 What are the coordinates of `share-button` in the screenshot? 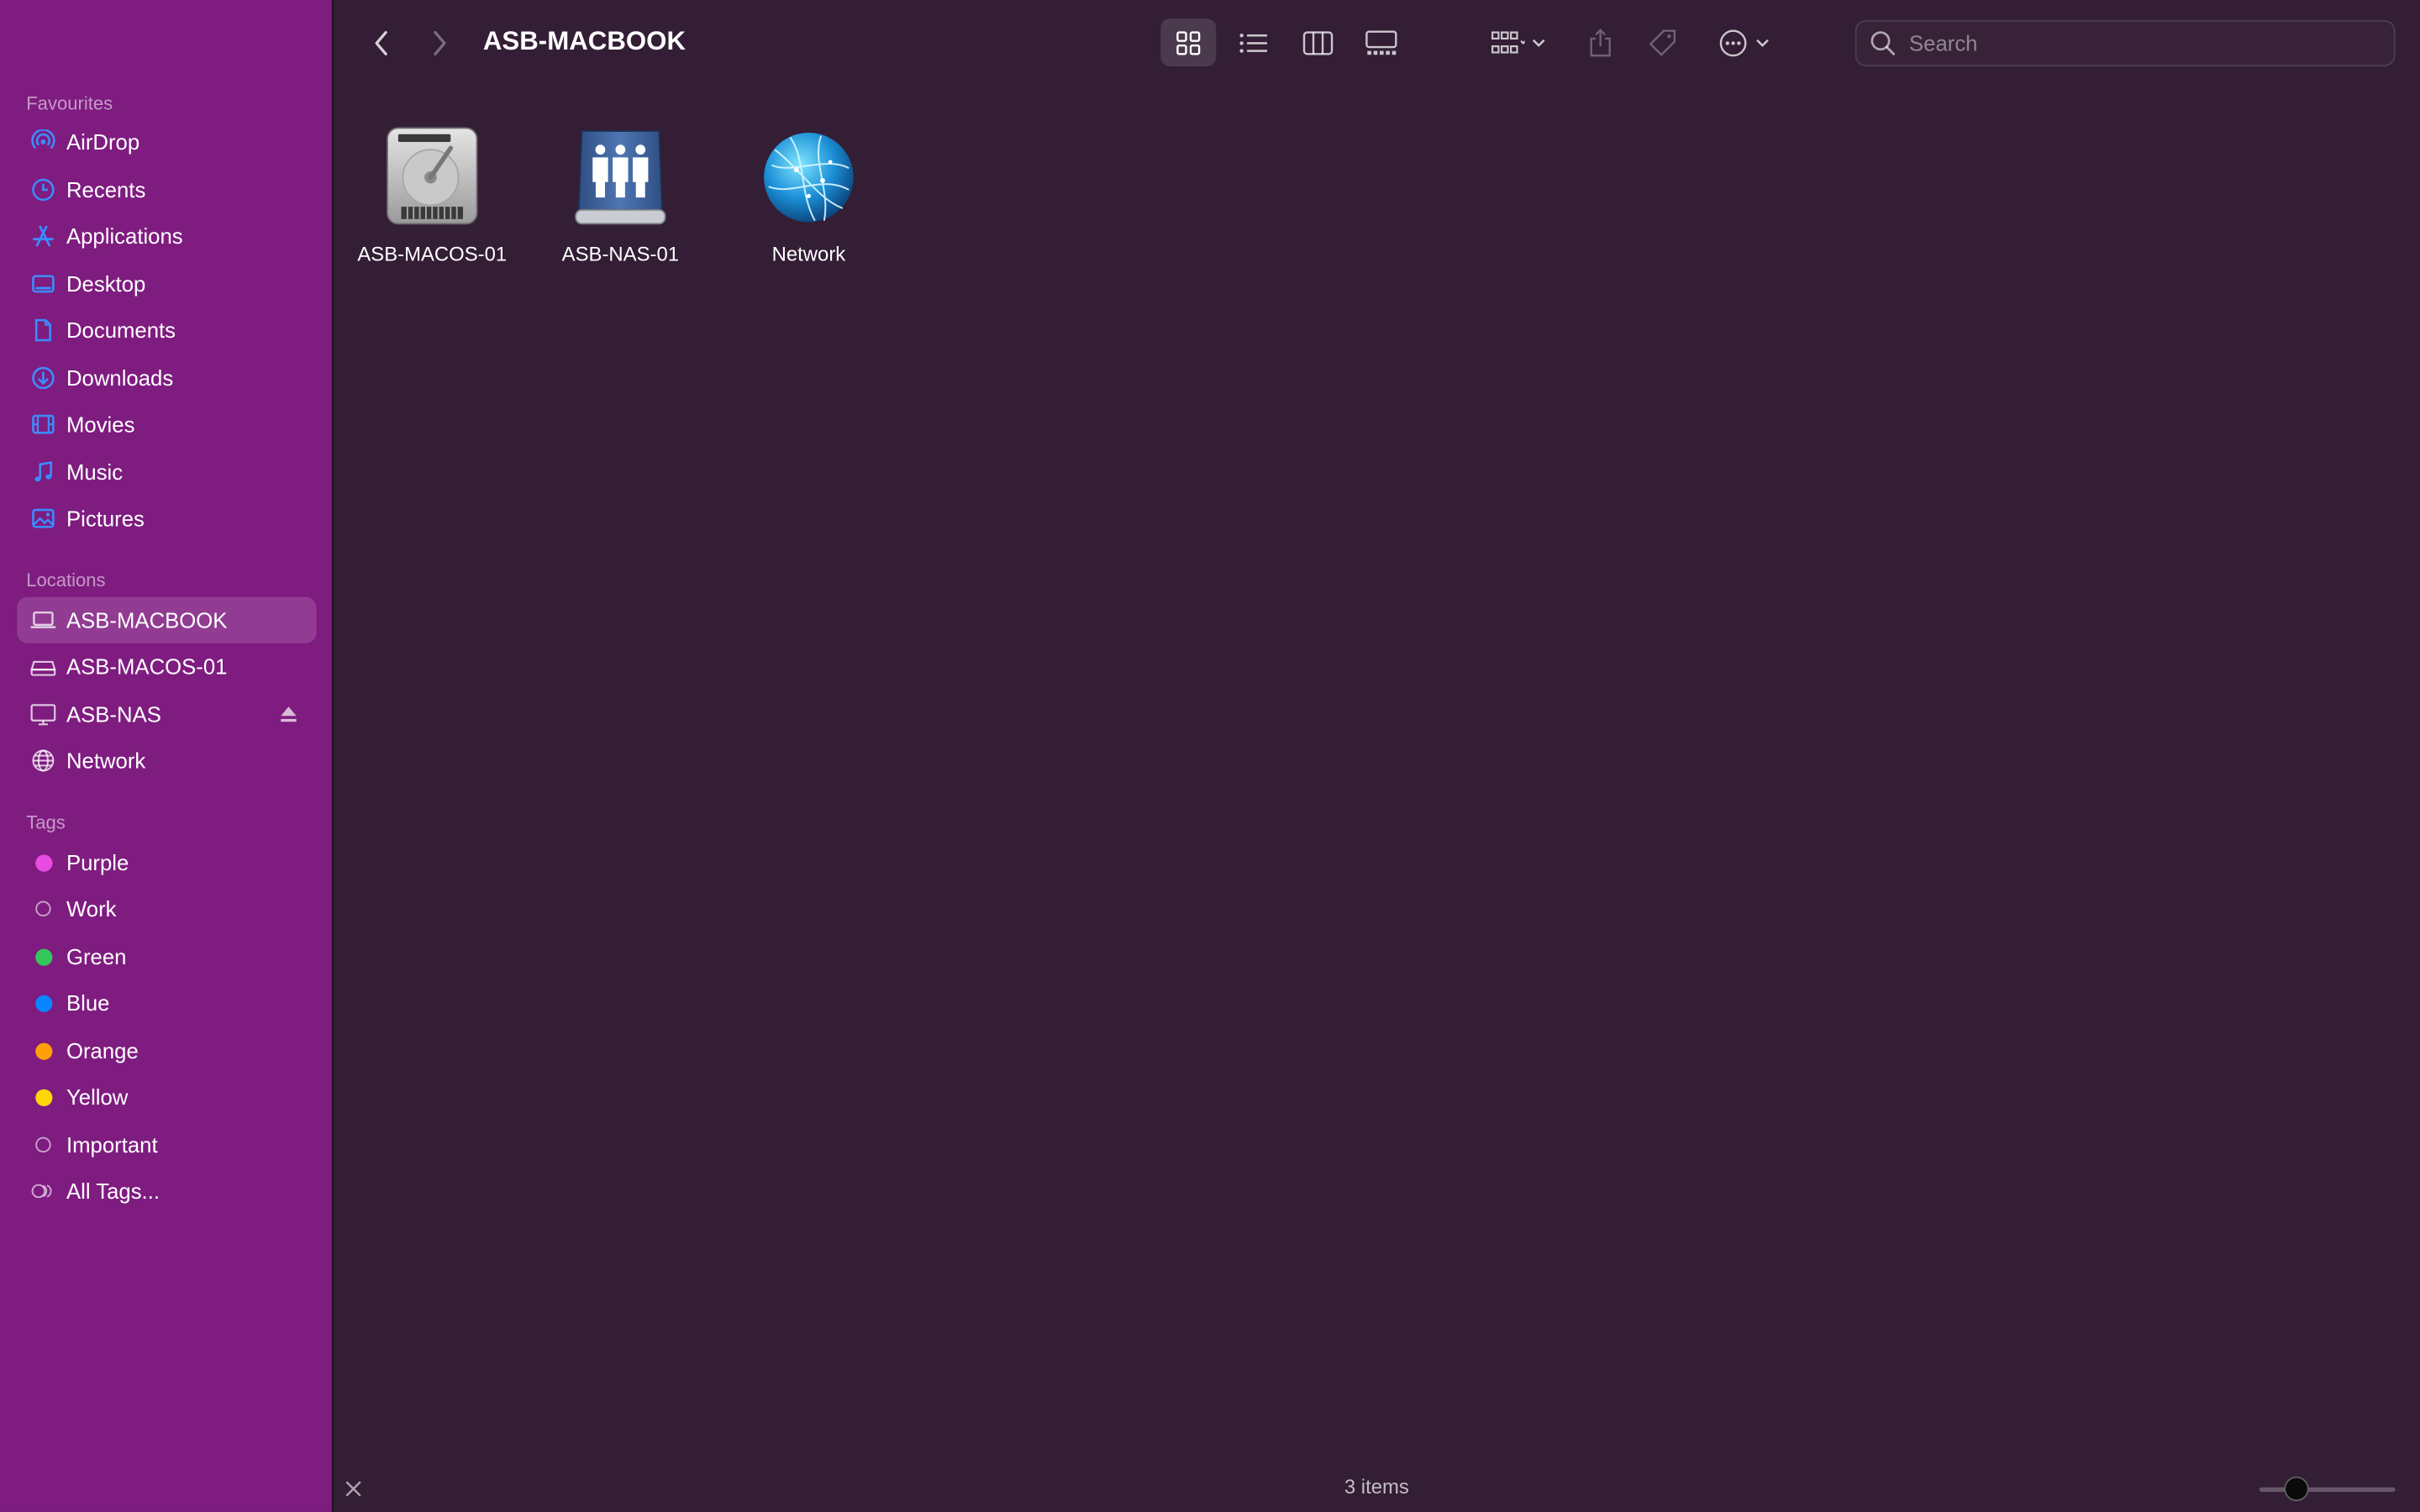 It's located at (1601, 42).